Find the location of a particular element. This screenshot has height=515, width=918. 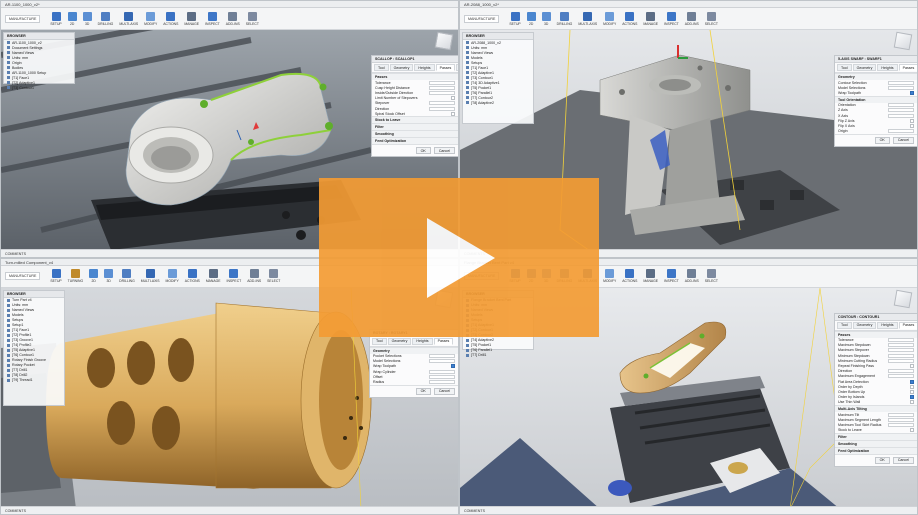

browser-tree-item: [T9] Thread1 is located at coordinates (34, 380).